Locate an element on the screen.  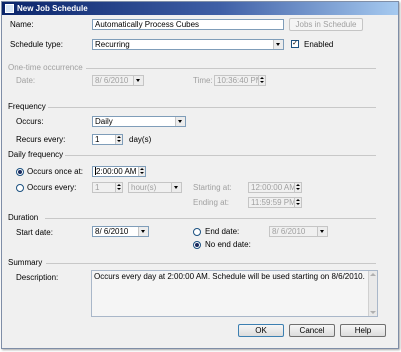
one-time-time-value: 10:36:40 PM is located at coordinates (240, 80).